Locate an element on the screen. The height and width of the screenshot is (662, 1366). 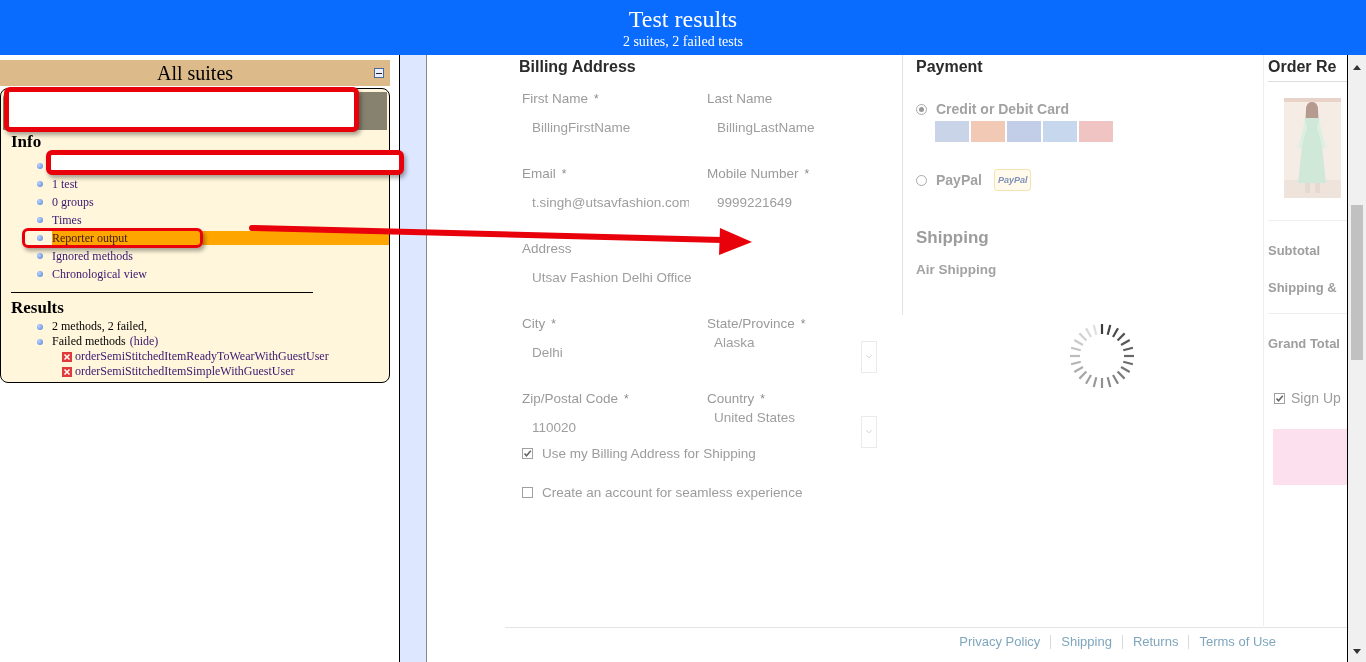
input-field: BillingFirstName is located at coordinates (604, 127).